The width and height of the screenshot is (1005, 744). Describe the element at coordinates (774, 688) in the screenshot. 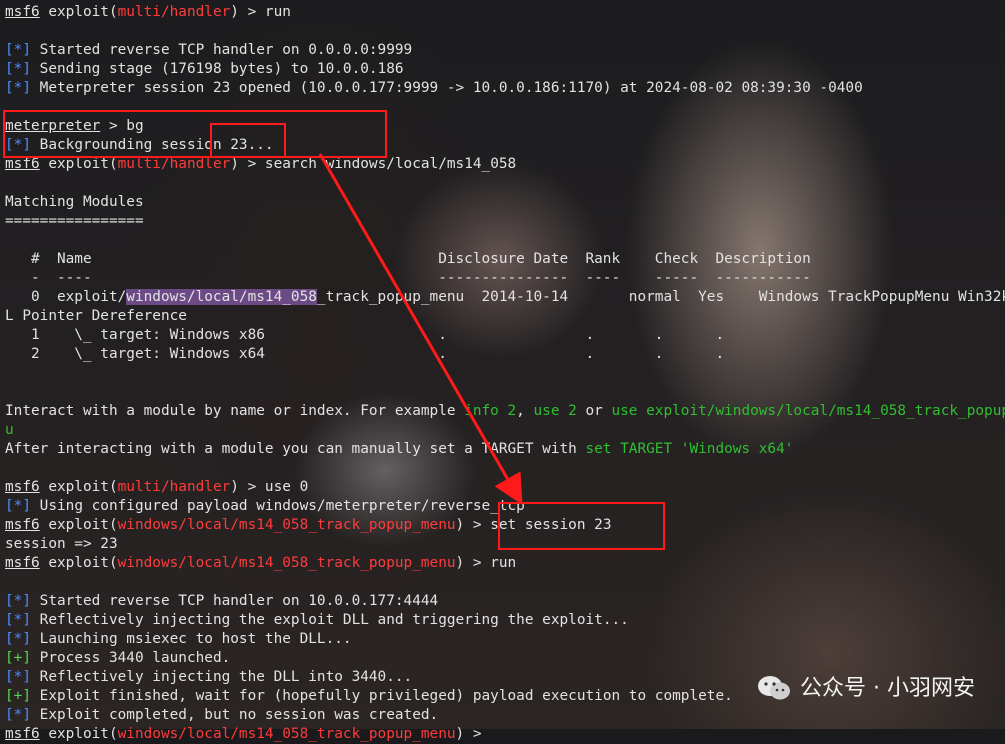

I see `wechat-icon` at that location.